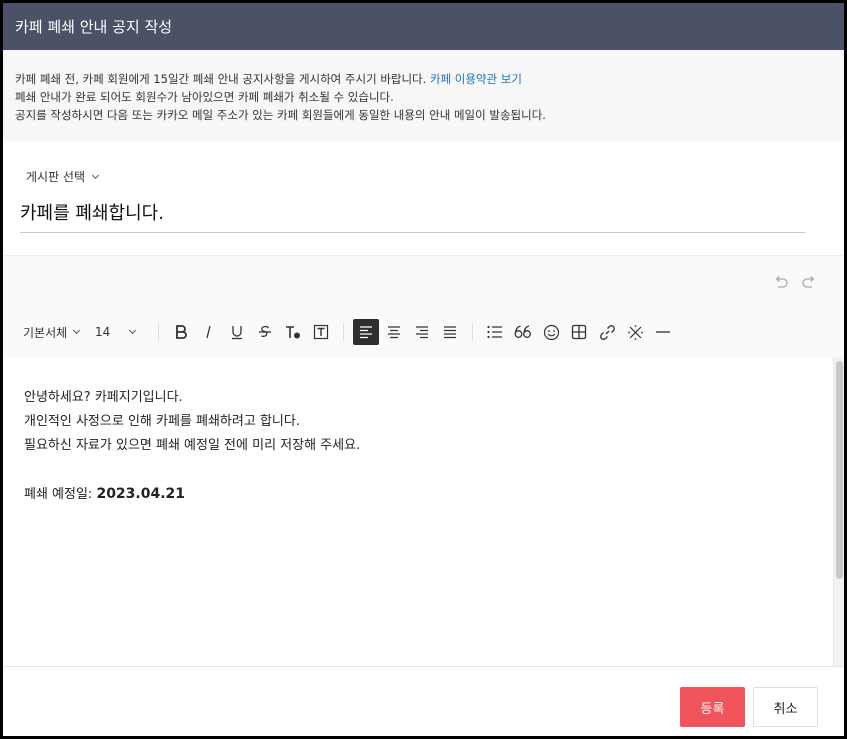  What do you see at coordinates (237, 332) in the screenshot?
I see `underline-icon` at bounding box center [237, 332].